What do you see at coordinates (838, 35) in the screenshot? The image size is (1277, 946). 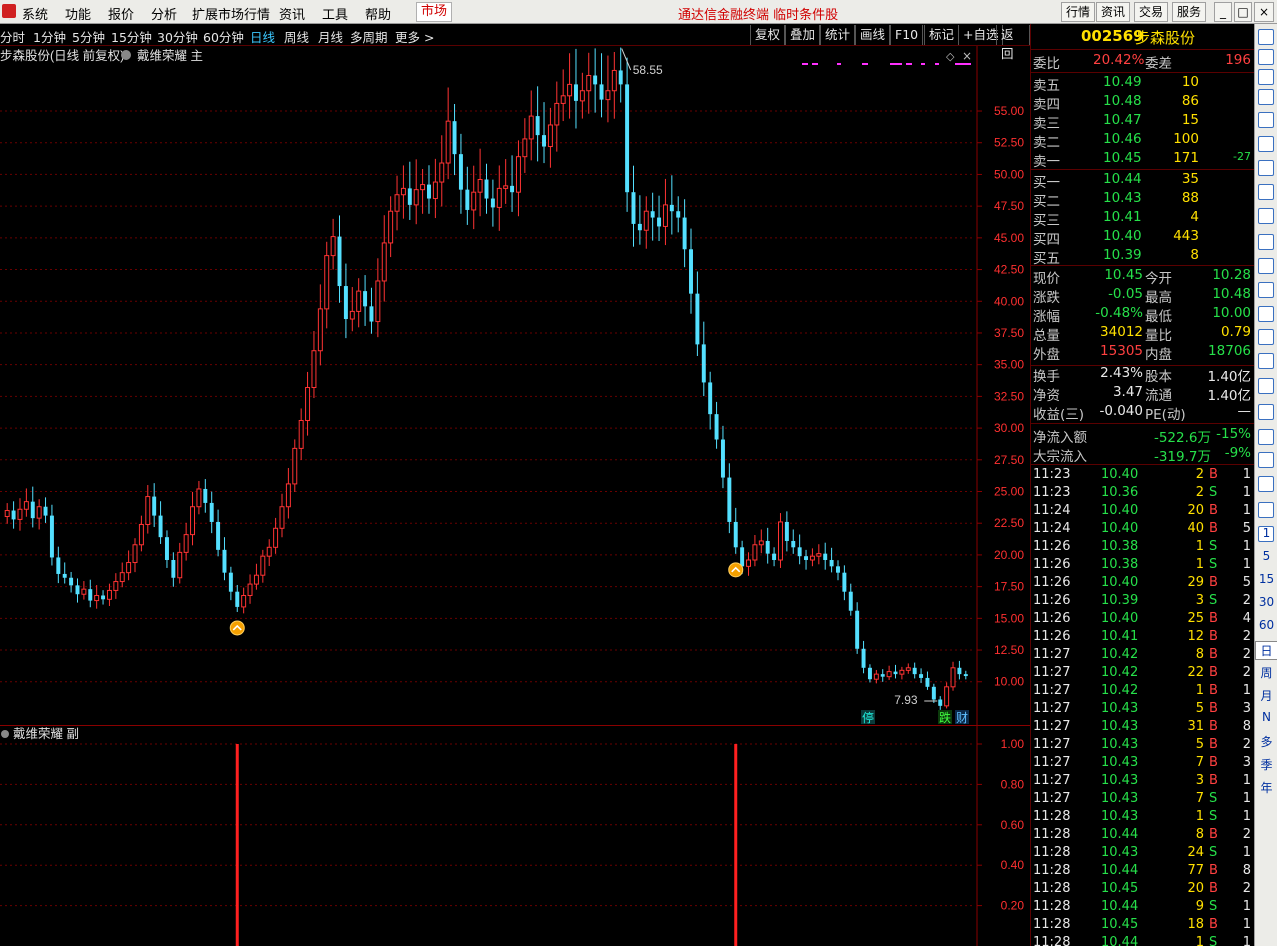 I see `stats-button: 统计` at bounding box center [838, 35].